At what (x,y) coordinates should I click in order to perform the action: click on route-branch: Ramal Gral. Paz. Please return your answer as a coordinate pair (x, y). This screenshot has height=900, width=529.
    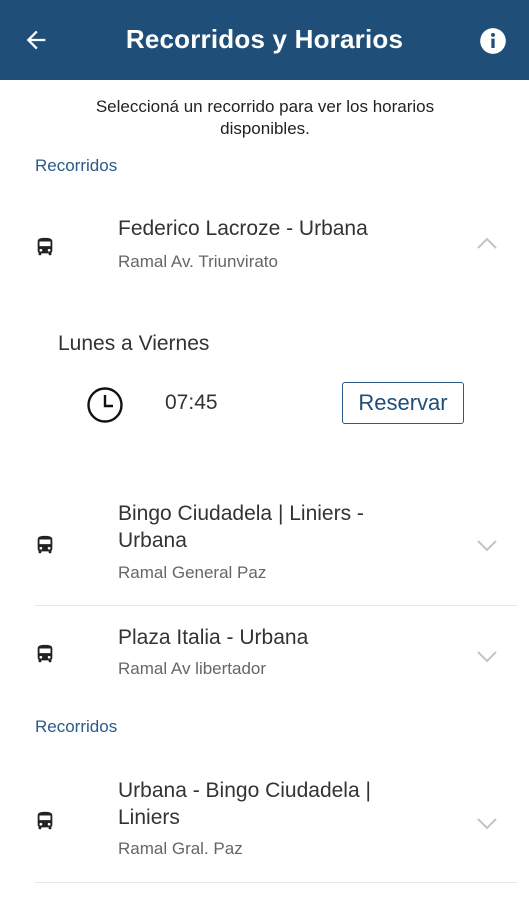
    Looking at the image, I should click on (180, 848).